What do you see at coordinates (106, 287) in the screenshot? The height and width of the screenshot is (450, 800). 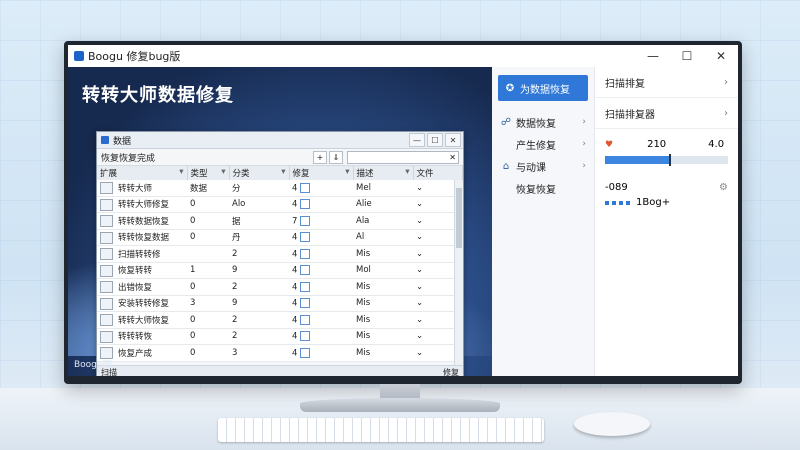 I see `drive-icon` at bounding box center [106, 287].